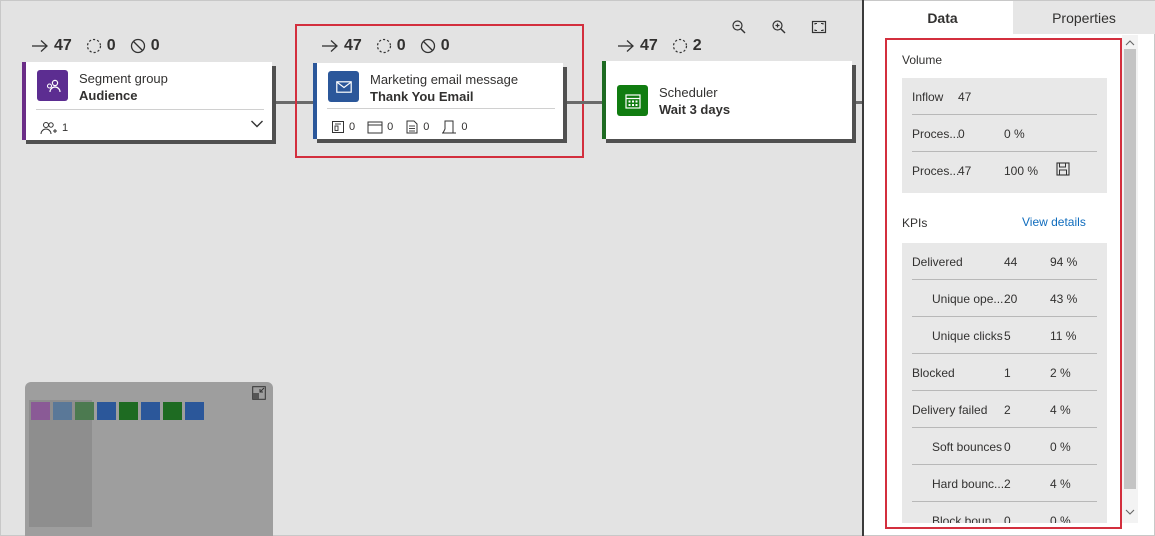 The height and width of the screenshot is (536, 1155). I want to click on audience-members: 1, so click(54, 128).